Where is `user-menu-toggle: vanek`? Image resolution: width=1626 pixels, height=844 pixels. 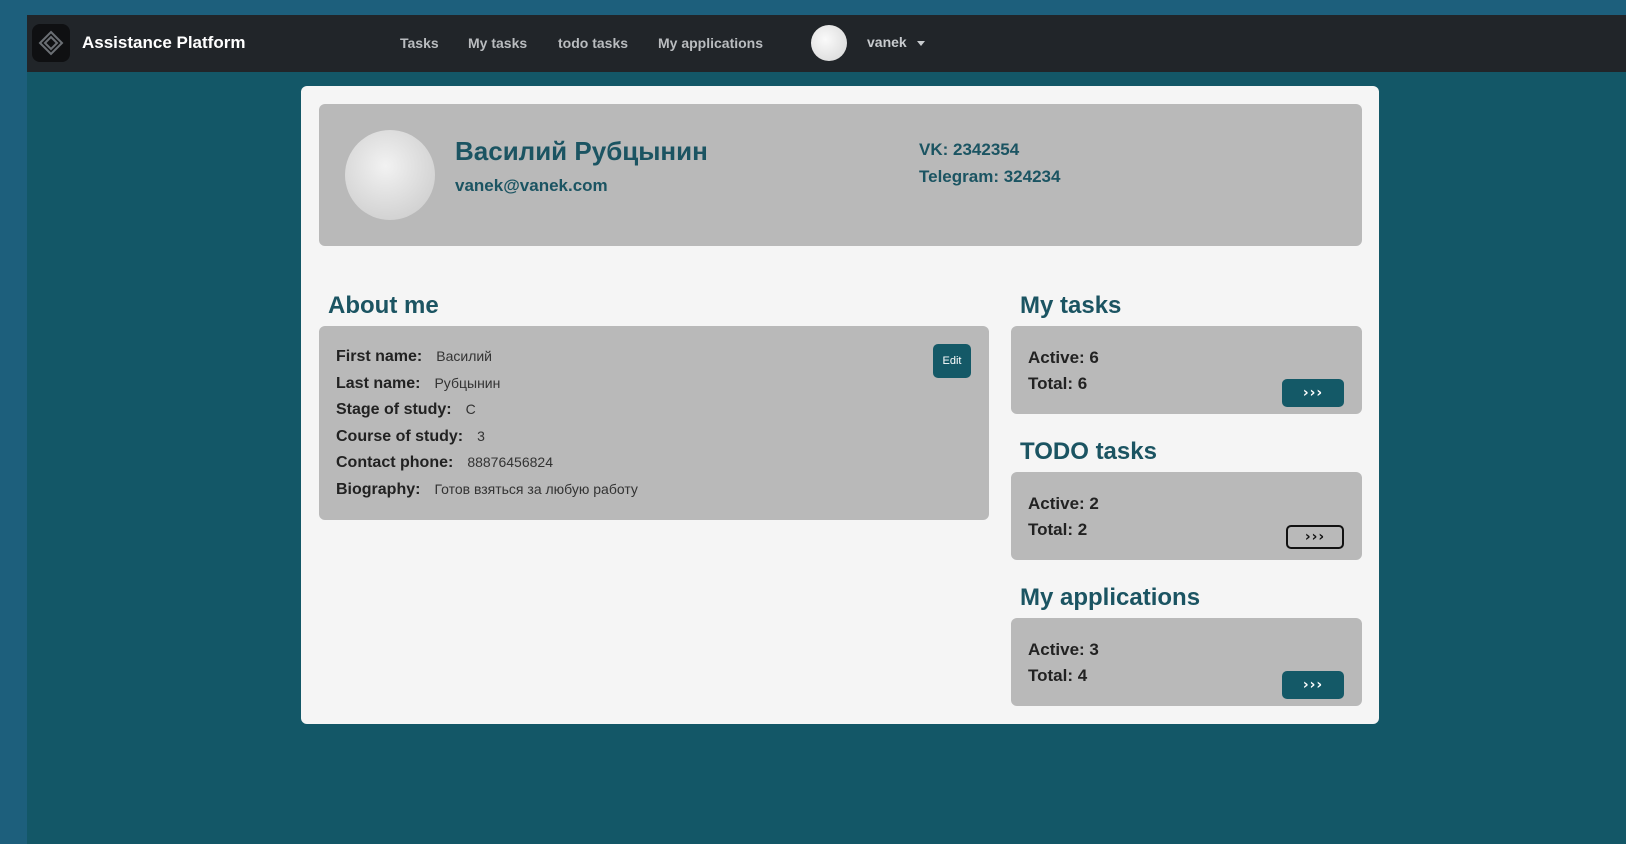
user-menu-toggle: vanek is located at coordinates (896, 42).